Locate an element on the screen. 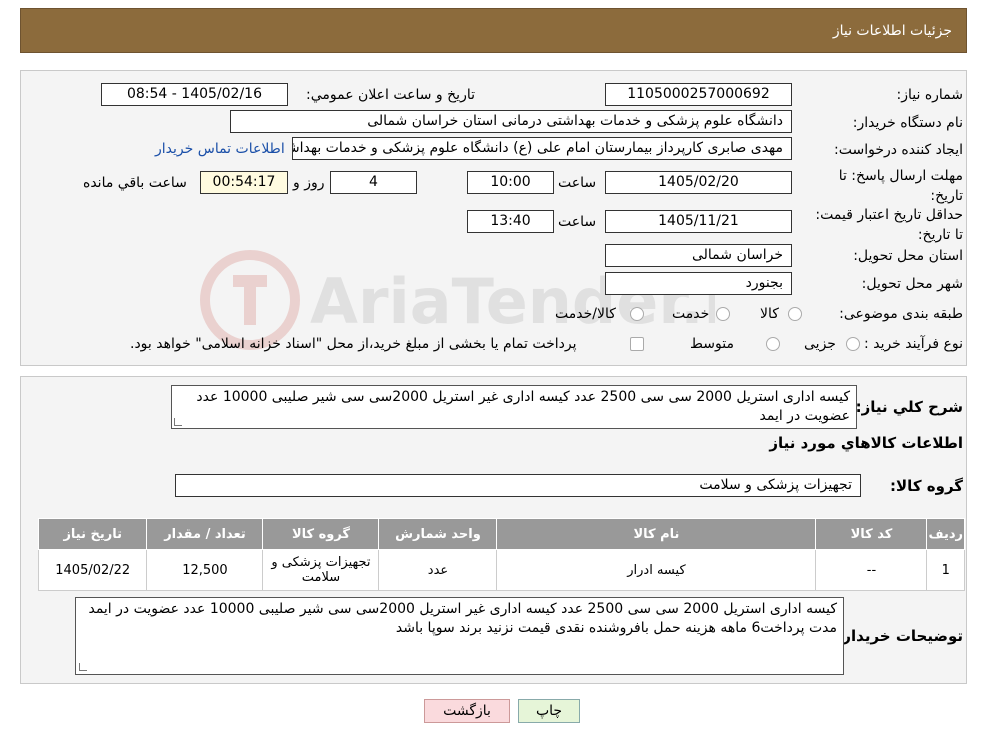  cell-group: تجهیزات پزشکی و سلامت is located at coordinates (321, 570).